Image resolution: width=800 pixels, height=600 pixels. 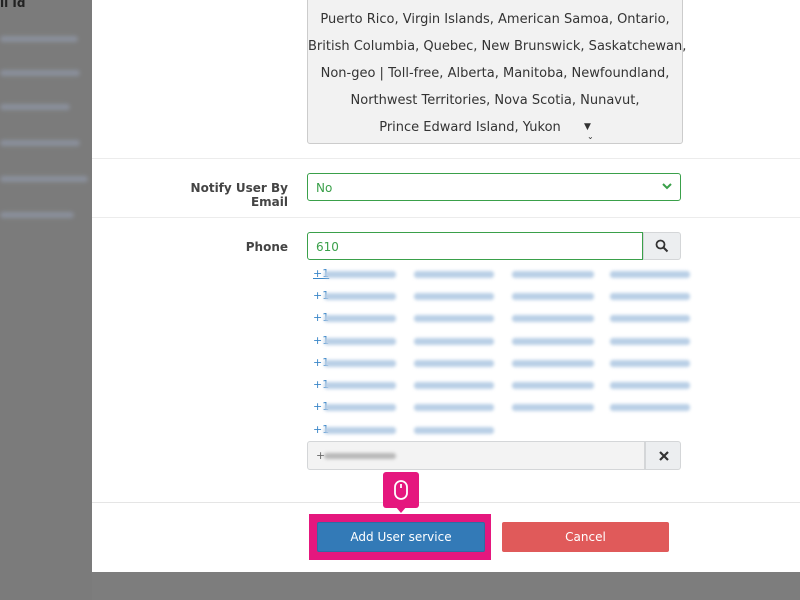 What do you see at coordinates (667, 186) in the screenshot?
I see `chevron-down-icon` at bounding box center [667, 186].